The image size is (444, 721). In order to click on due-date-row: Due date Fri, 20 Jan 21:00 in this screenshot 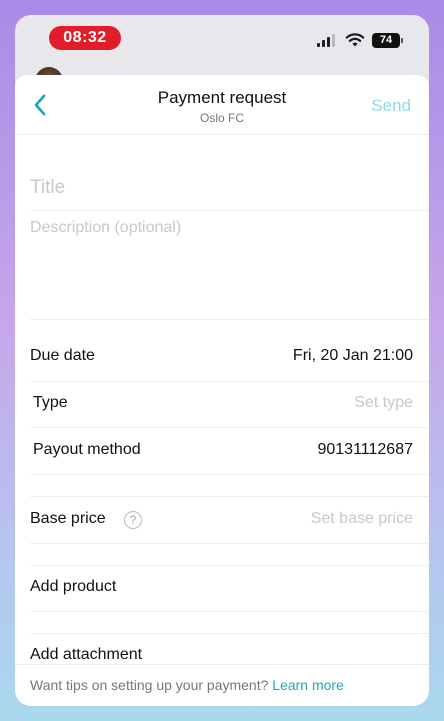, I will do `click(222, 357)`.